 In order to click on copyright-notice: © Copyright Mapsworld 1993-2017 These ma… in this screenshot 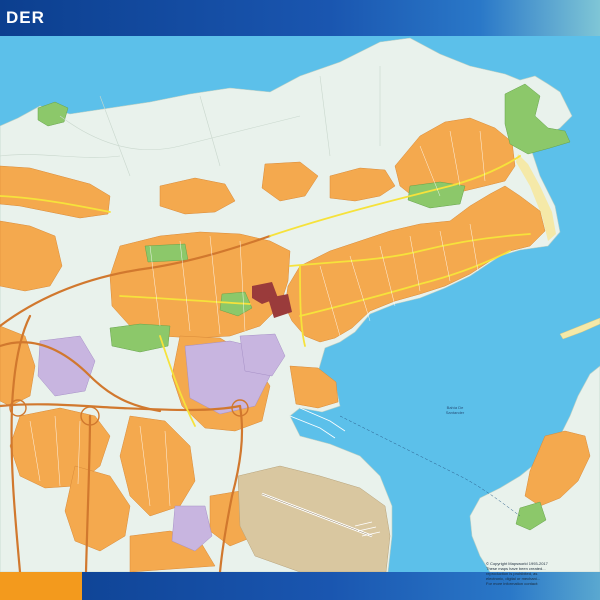, I will do `click(541, 573)`.